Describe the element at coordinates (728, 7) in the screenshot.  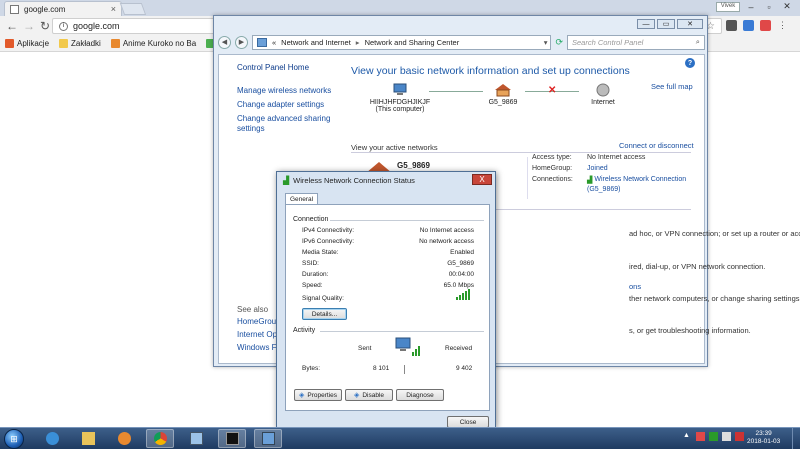
I see `profile-button: Vivek` at that location.